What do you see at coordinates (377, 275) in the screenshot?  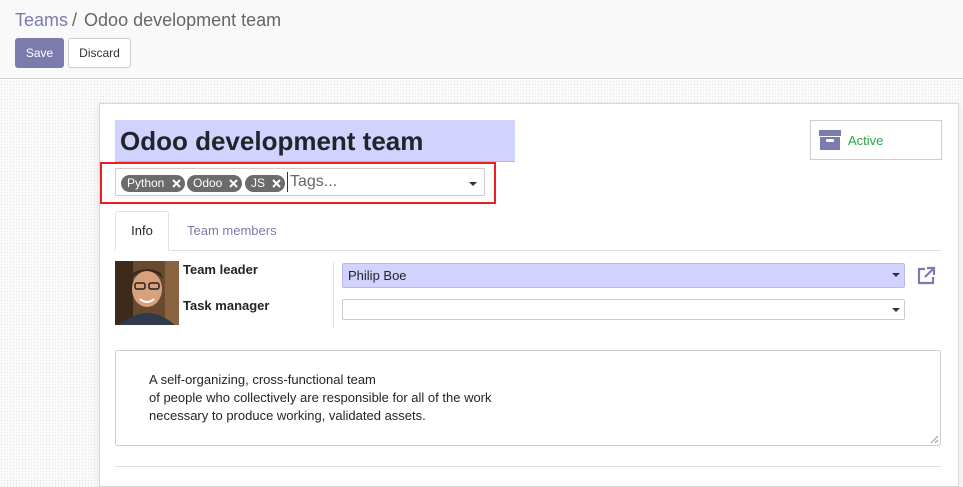 I see `team-leader-value: Philip Boe` at bounding box center [377, 275].